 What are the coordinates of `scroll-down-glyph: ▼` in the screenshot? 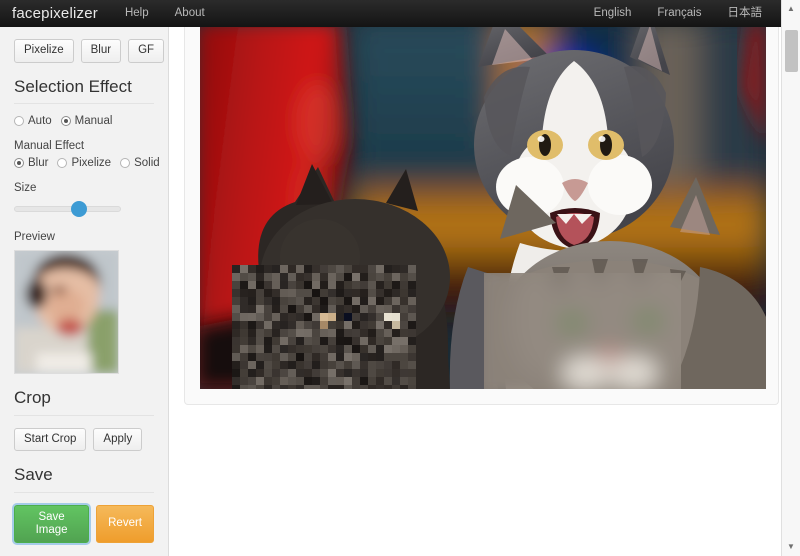 It's located at (791, 546).